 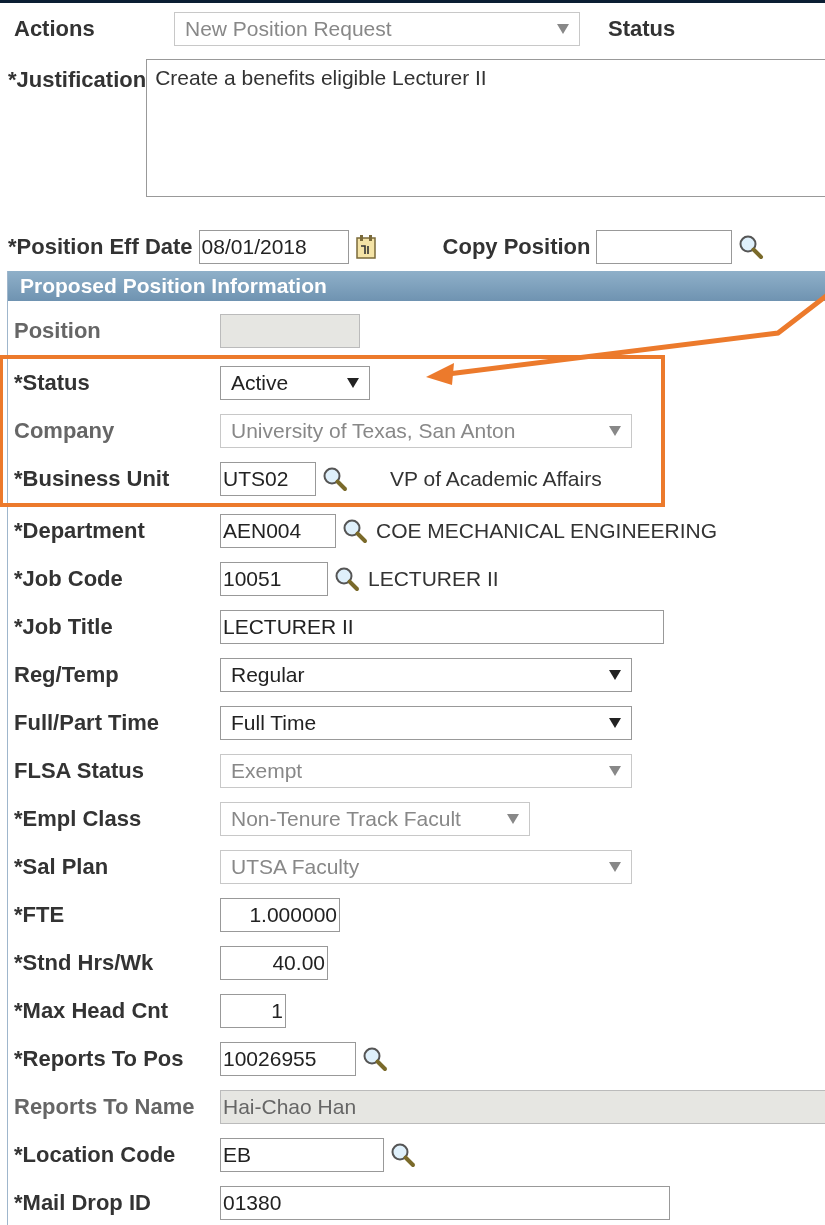 I want to click on date-field: 08/01/2018, so click(x=273, y=247).